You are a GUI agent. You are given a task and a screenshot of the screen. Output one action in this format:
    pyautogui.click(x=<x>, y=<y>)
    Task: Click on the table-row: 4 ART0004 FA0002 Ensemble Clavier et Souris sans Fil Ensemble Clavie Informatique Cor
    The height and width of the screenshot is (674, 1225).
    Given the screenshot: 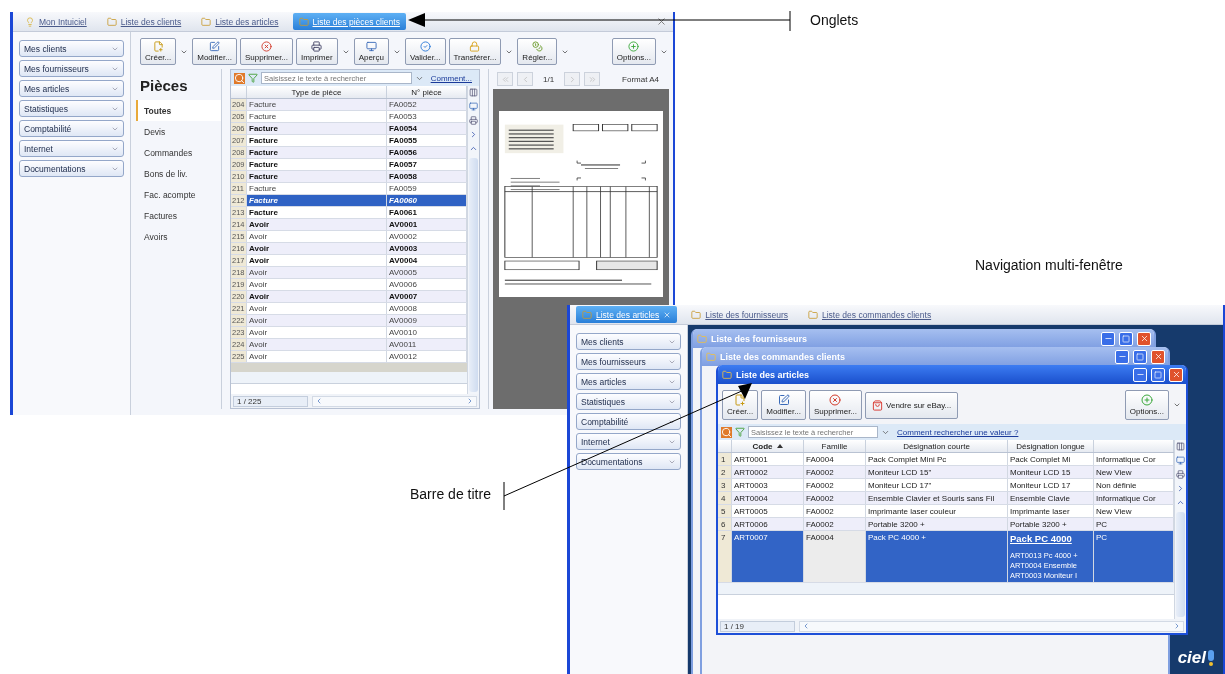 What is the action you would take?
    pyautogui.click(x=946, y=498)
    